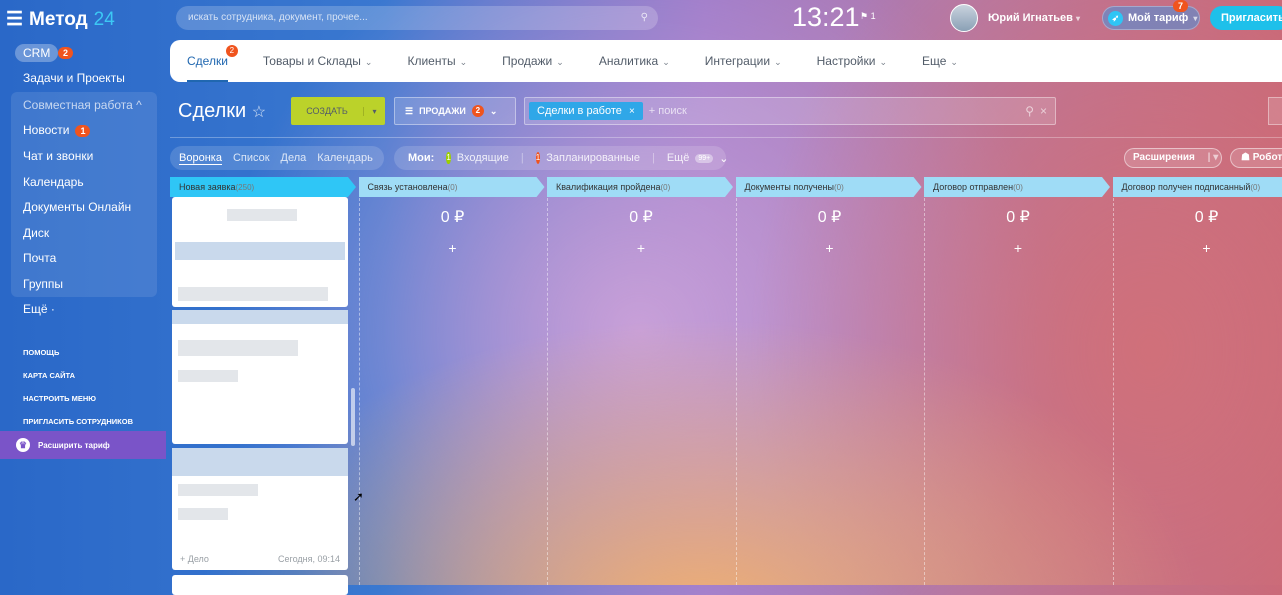 This screenshot has height=595, width=1282. What do you see at coordinates (1256, 158) in the screenshot?
I see `robots-button: ☗ Роботы` at bounding box center [1256, 158].